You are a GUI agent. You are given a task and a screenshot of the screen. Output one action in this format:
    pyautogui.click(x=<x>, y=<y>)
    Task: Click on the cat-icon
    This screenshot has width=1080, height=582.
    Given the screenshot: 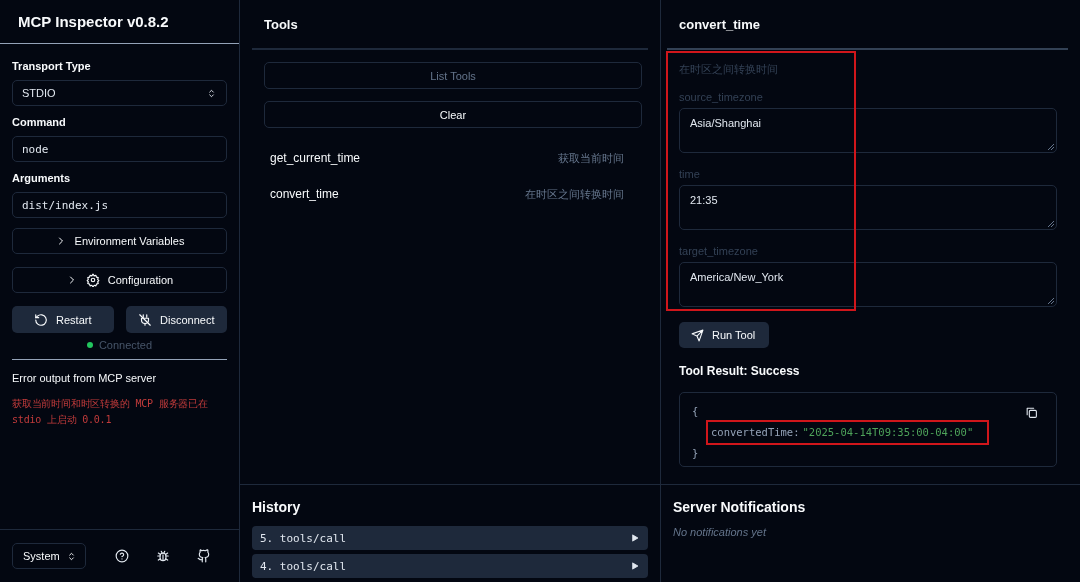 What is the action you would take?
    pyautogui.click(x=204, y=556)
    